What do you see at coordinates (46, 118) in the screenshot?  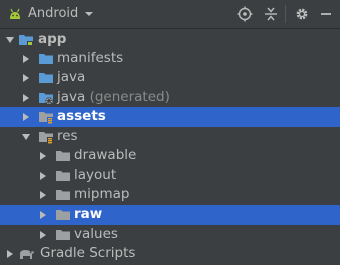 I see `assets-folder-icon` at bounding box center [46, 118].